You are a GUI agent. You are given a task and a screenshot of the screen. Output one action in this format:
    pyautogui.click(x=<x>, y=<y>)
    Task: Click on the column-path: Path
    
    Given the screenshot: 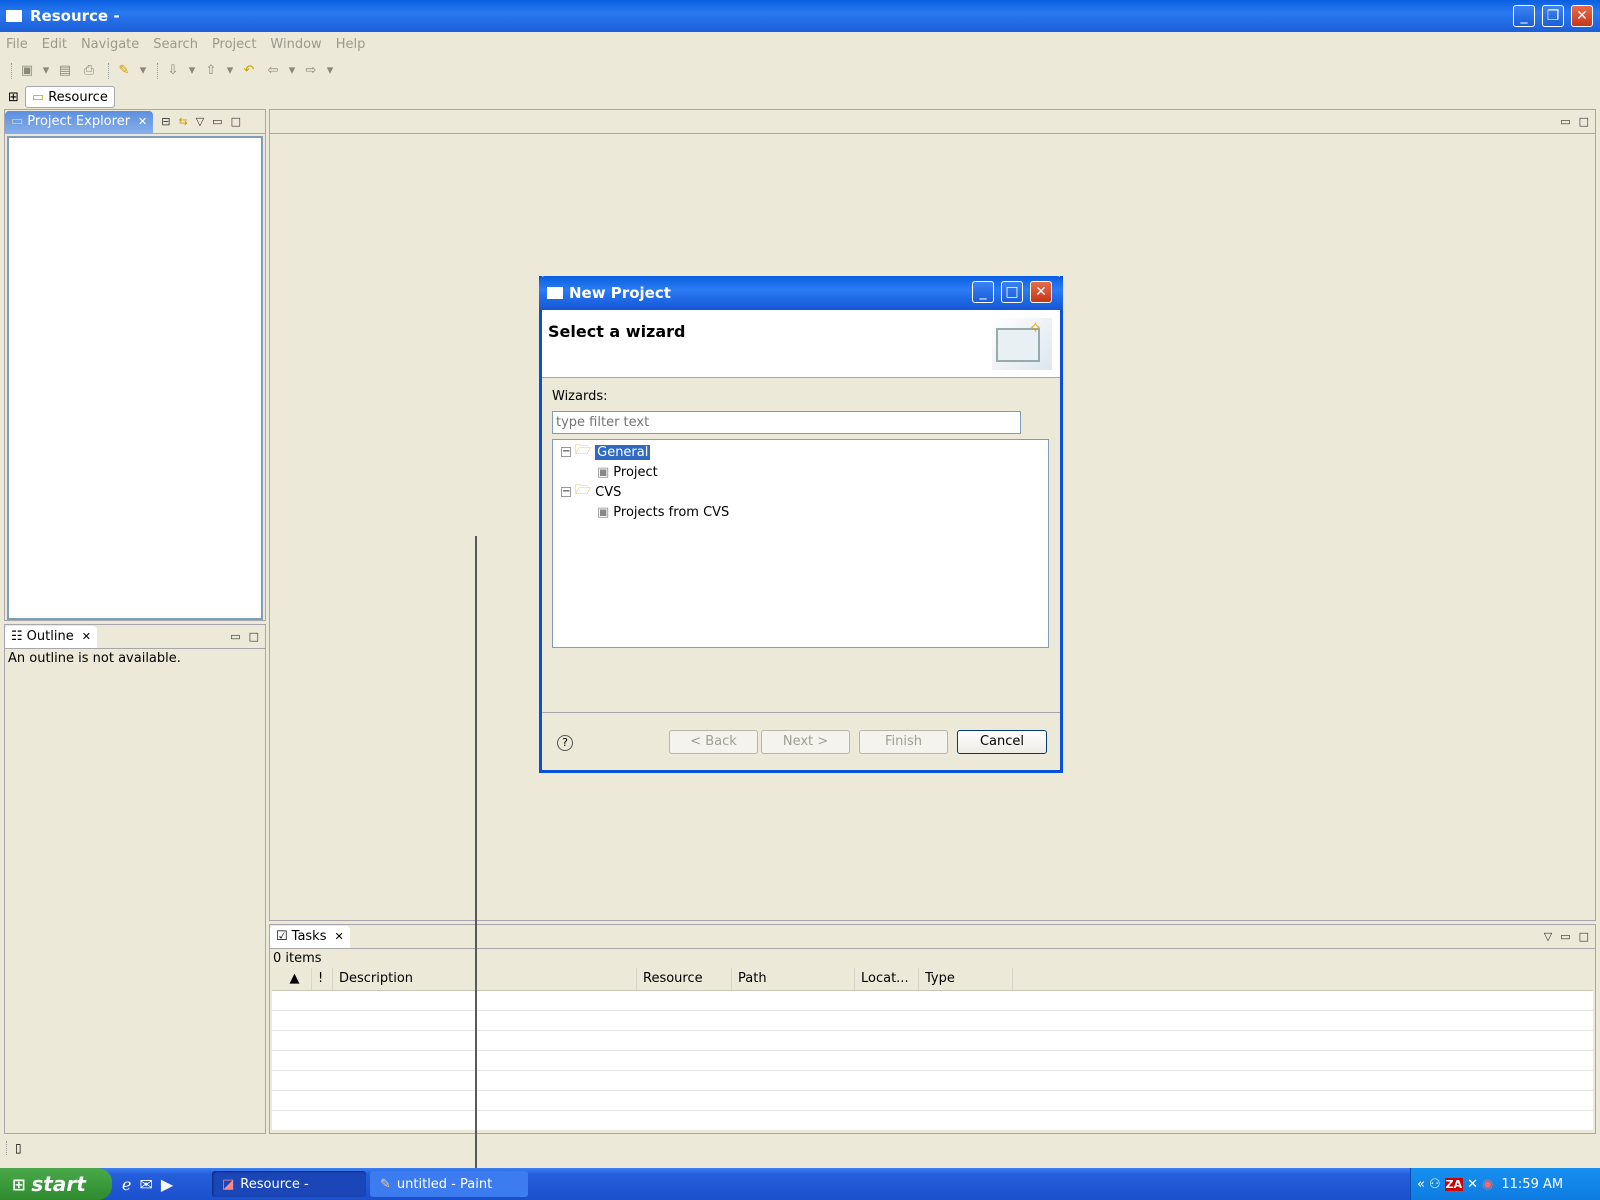 What is the action you would take?
    pyautogui.click(x=793, y=979)
    